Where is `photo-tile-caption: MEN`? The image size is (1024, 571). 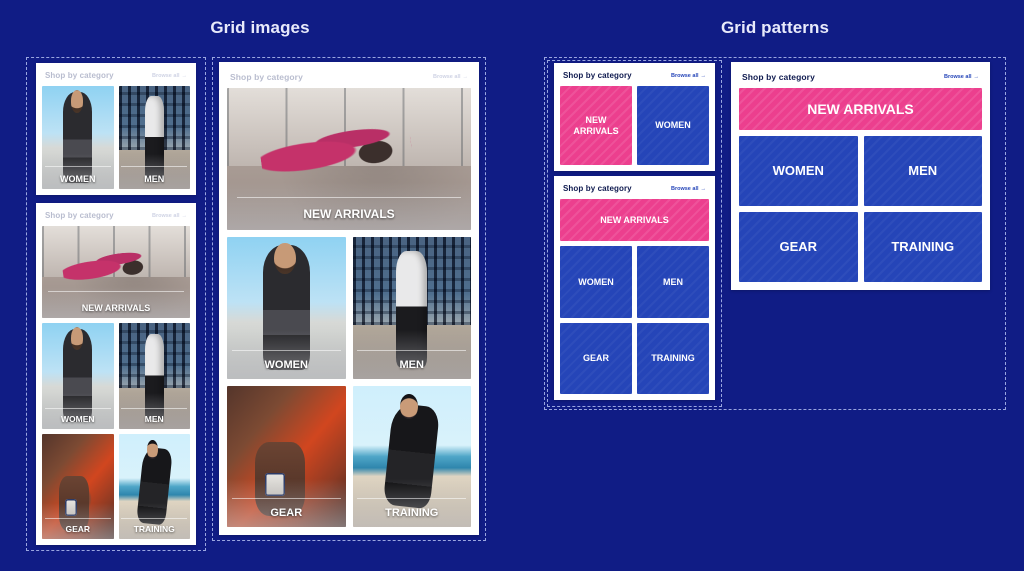 photo-tile-caption: MEN is located at coordinates (411, 364).